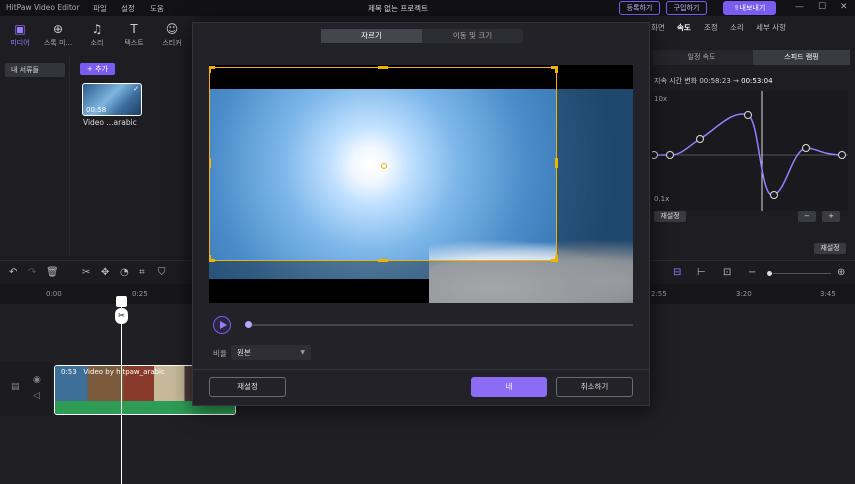 The image size is (855, 484). I want to click on menu-file: 파일, so click(100, 8).